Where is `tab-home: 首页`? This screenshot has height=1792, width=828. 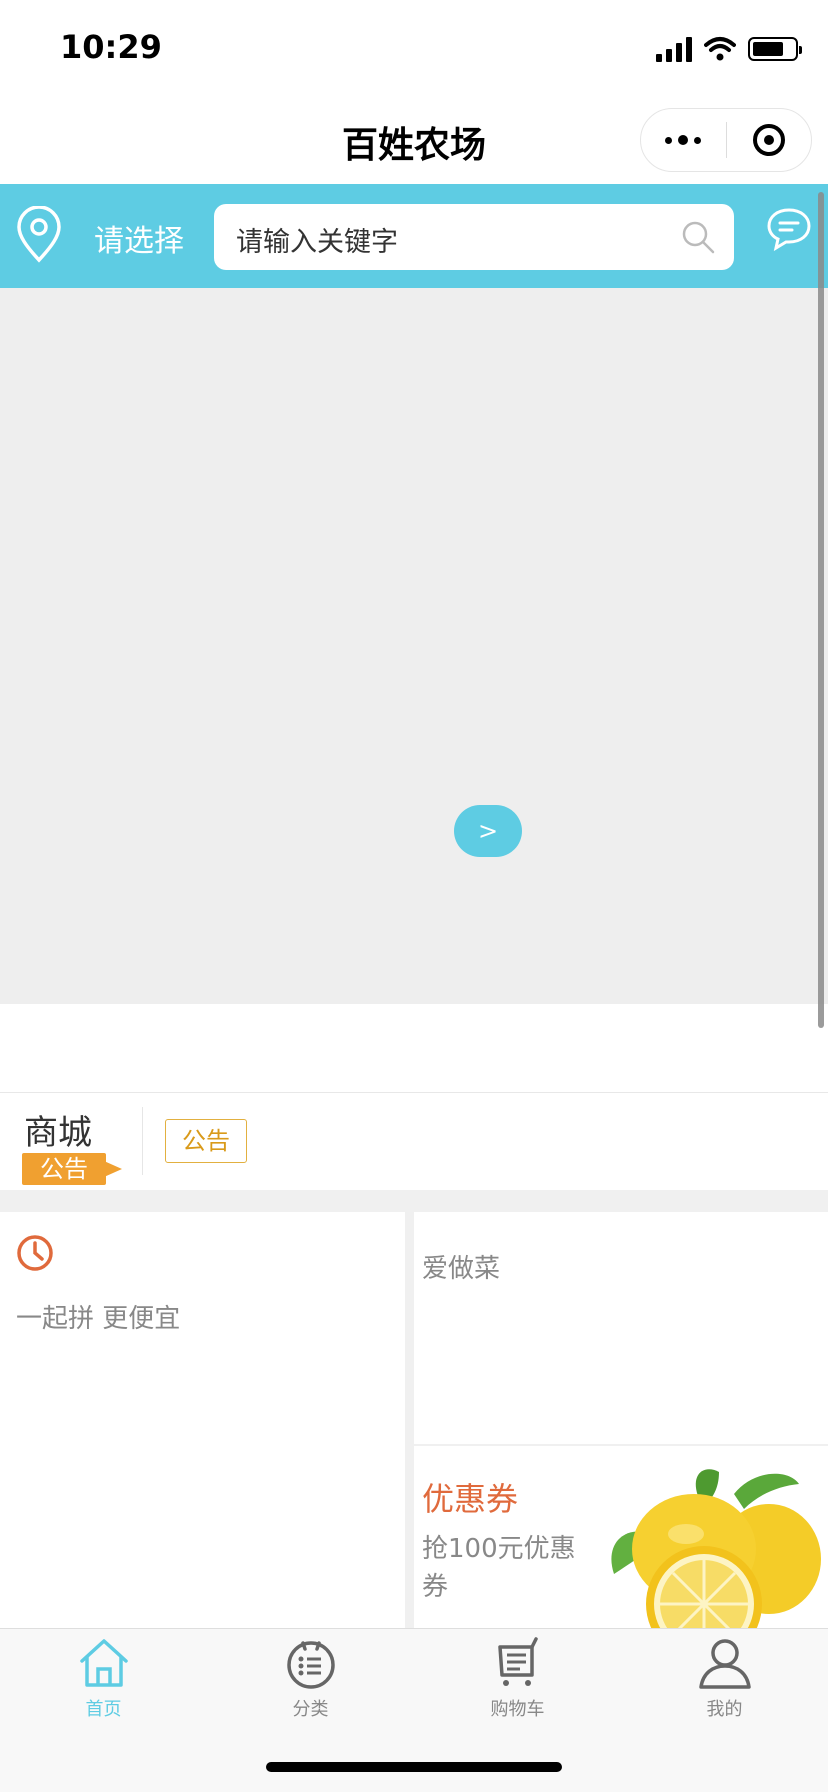 tab-home: 首页 is located at coordinates (103, 1683).